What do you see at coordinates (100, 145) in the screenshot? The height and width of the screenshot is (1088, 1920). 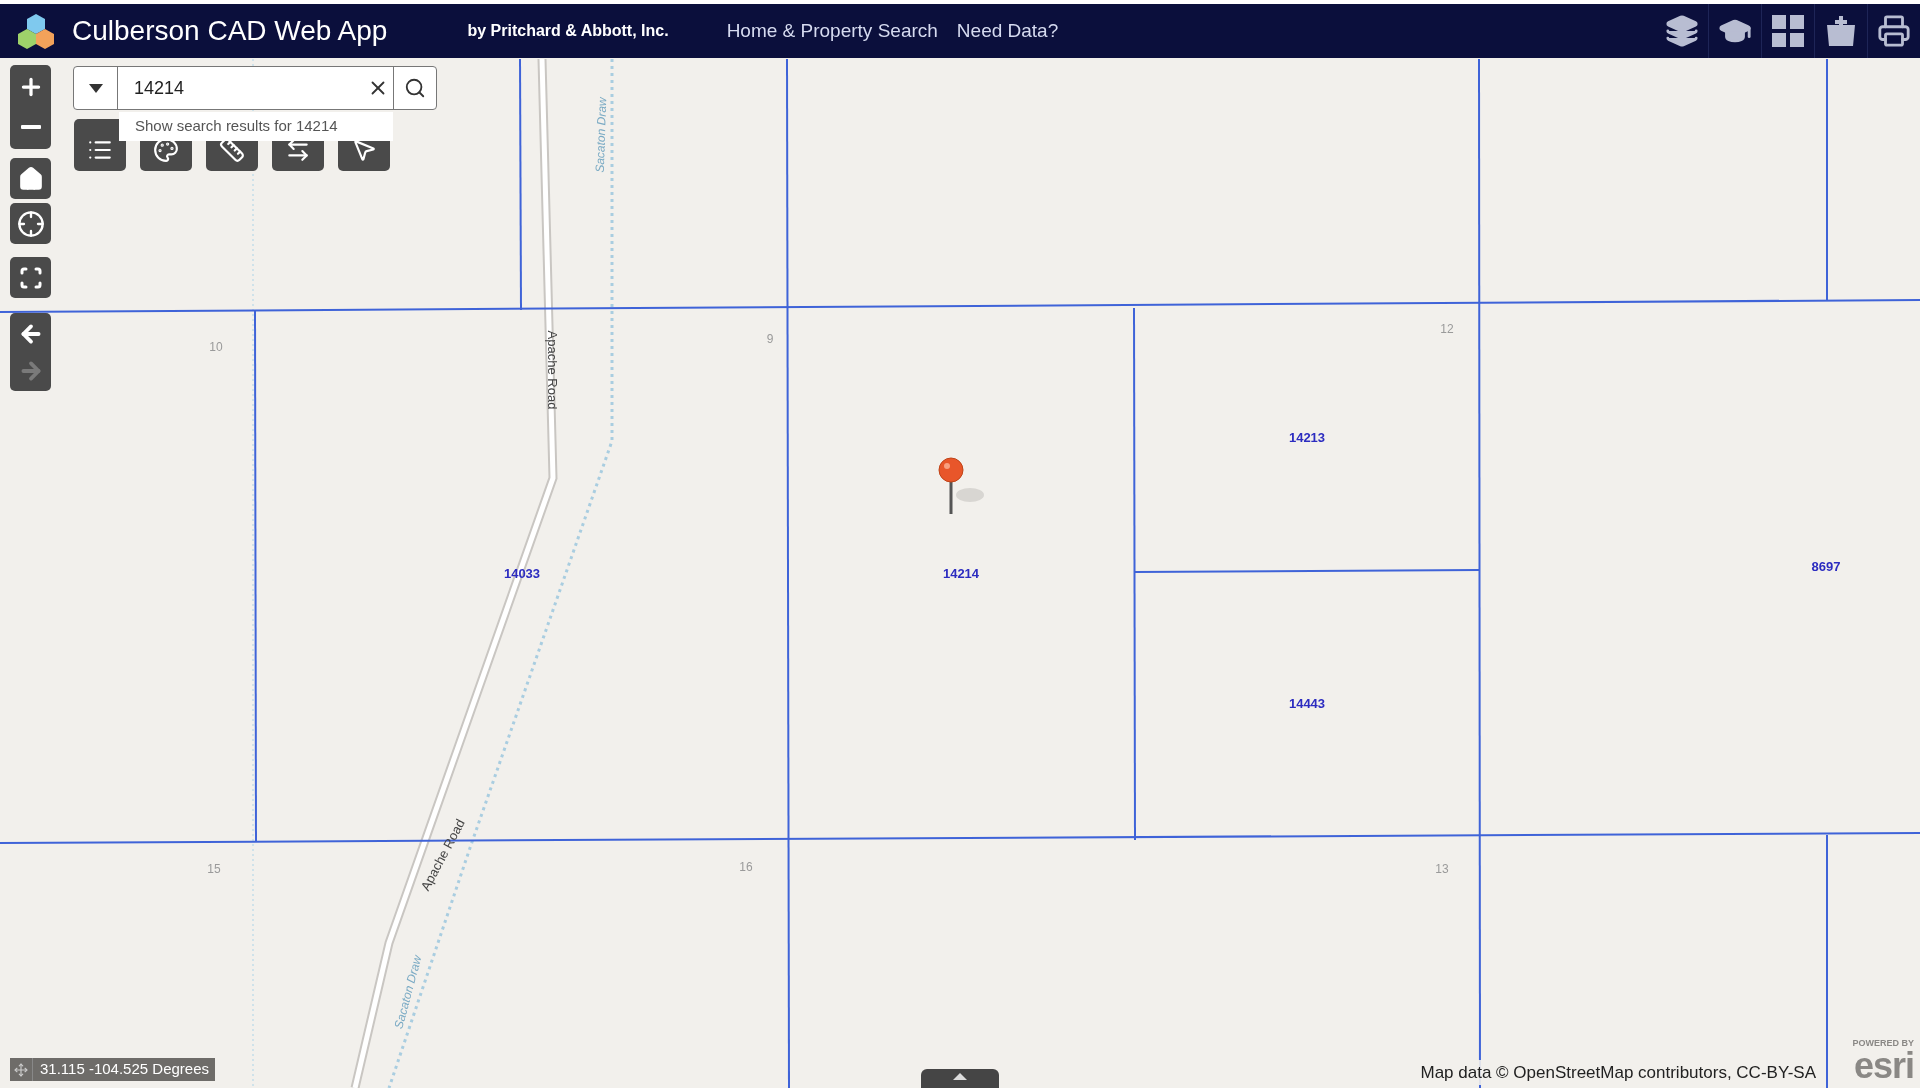 I see `tool-button` at bounding box center [100, 145].